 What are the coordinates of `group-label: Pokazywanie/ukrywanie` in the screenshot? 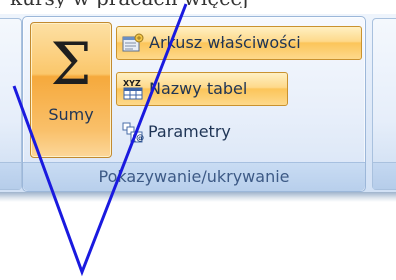 It's located at (194, 176).